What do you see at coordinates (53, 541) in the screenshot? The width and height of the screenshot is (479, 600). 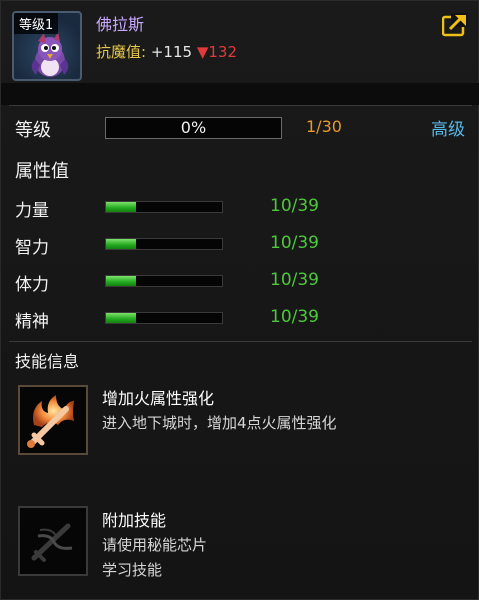 I see `empty-skill-icon` at bounding box center [53, 541].